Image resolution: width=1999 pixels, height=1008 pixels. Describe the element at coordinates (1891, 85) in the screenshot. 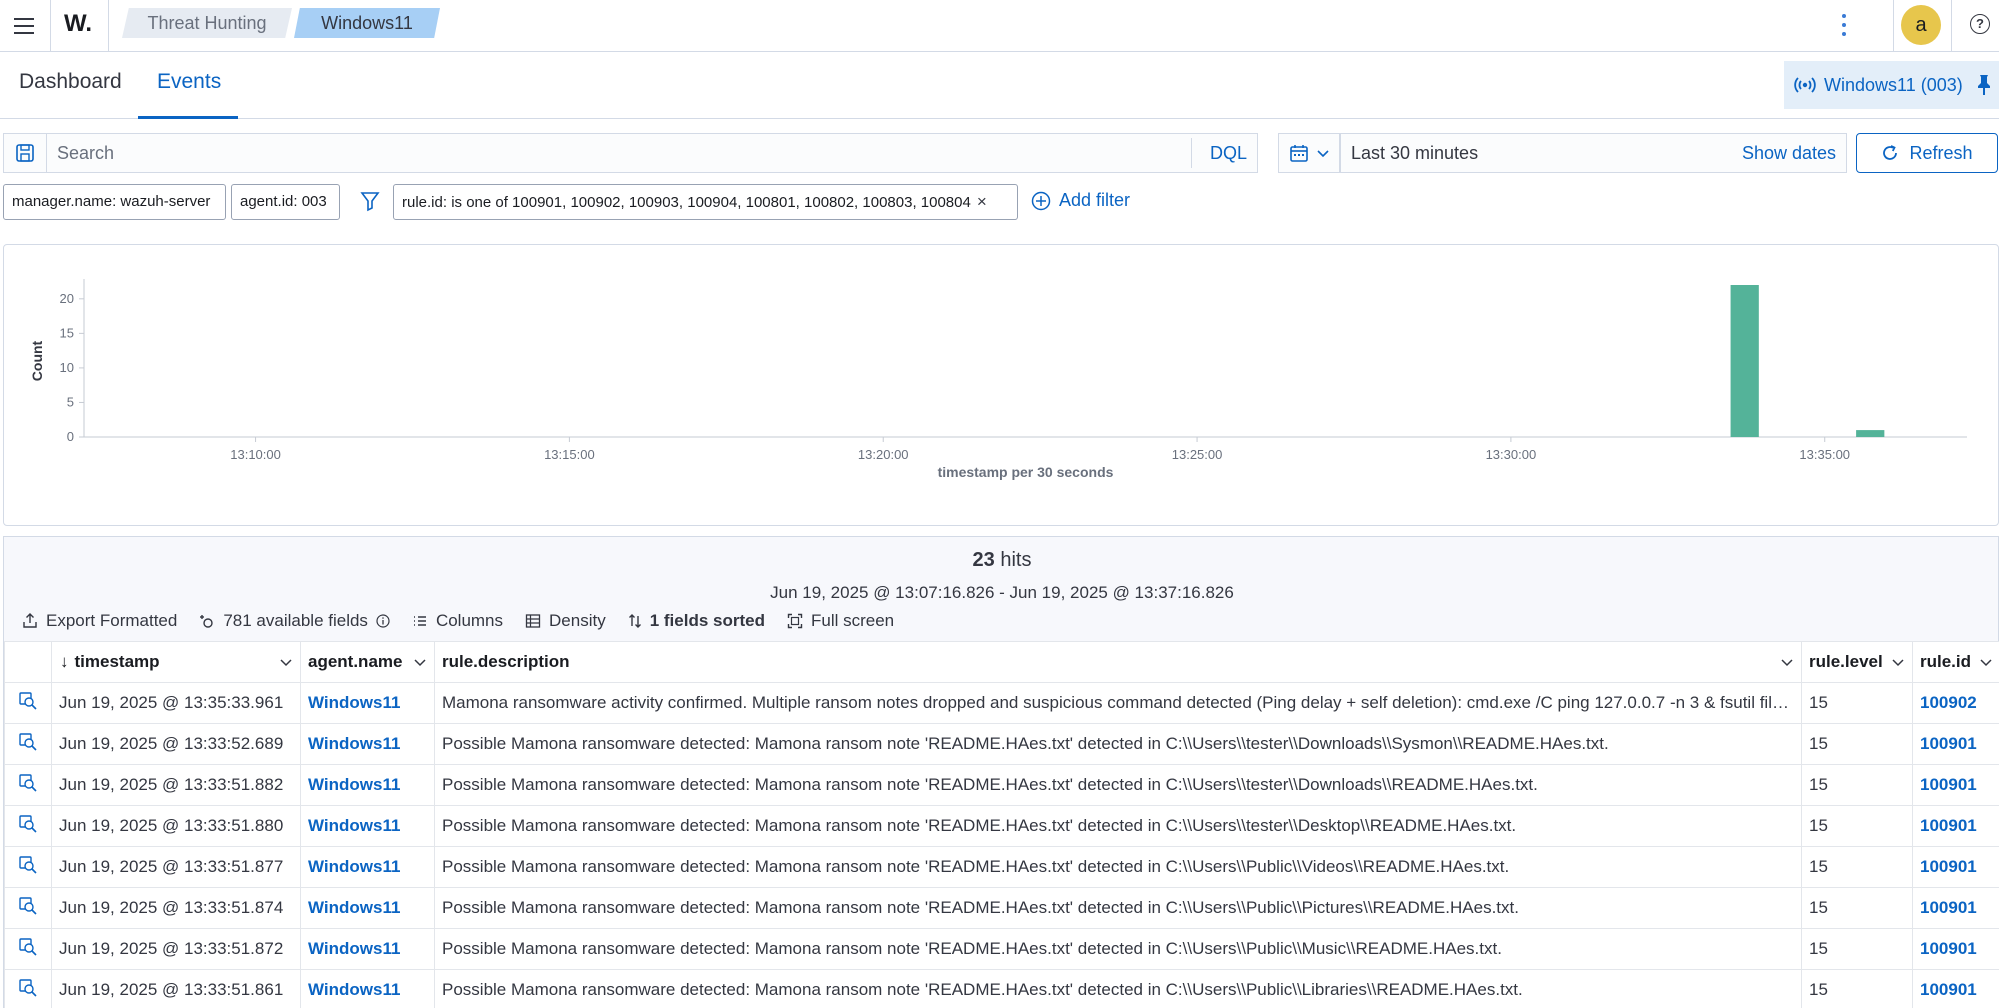

I see `pinned-agent-badge: Windows11 (003)` at that location.